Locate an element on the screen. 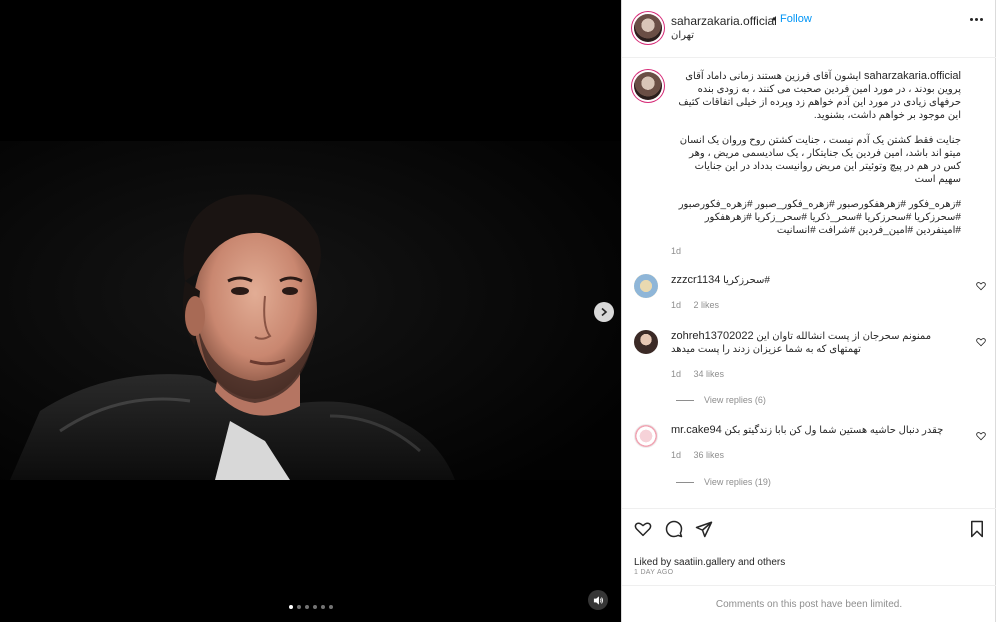 This screenshot has width=997, height=622. carousel-next-button is located at coordinates (604, 312).